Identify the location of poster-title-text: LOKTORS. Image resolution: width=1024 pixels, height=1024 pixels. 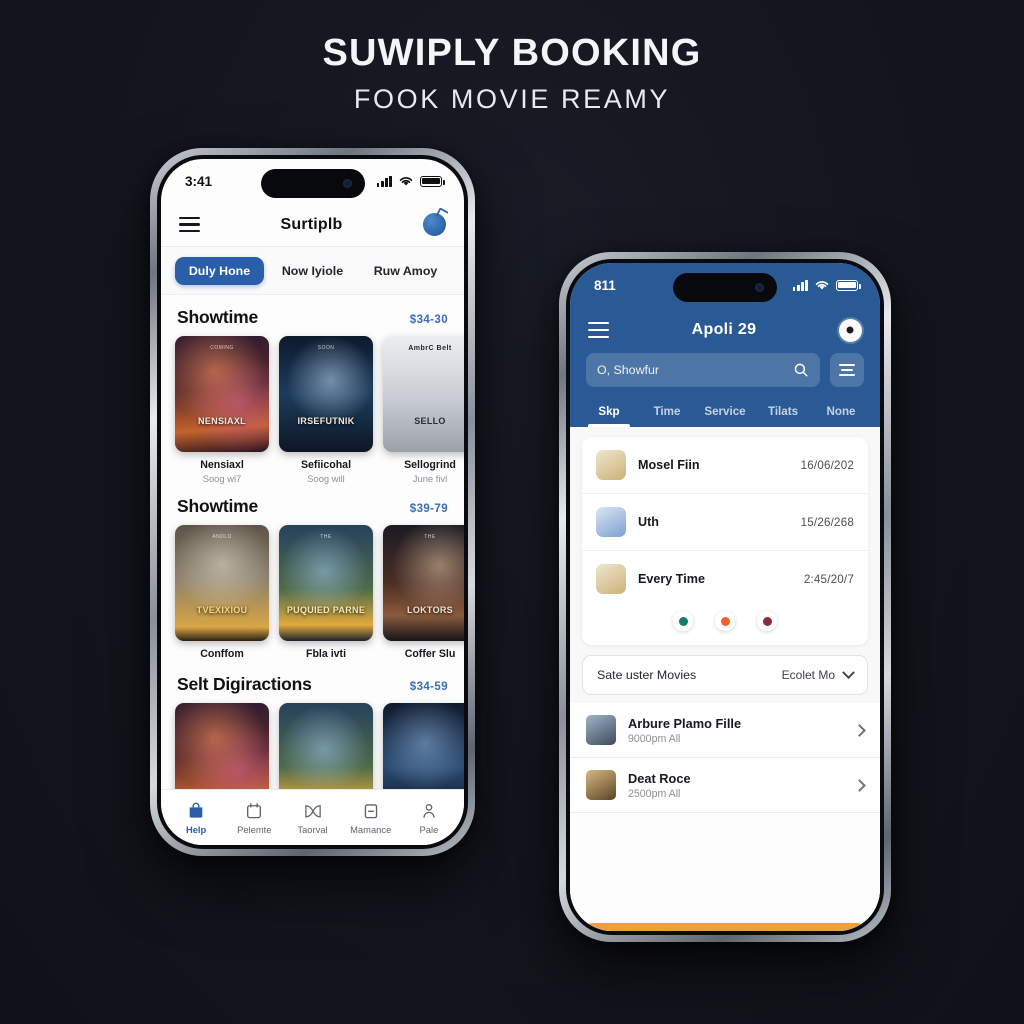
(430, 609).